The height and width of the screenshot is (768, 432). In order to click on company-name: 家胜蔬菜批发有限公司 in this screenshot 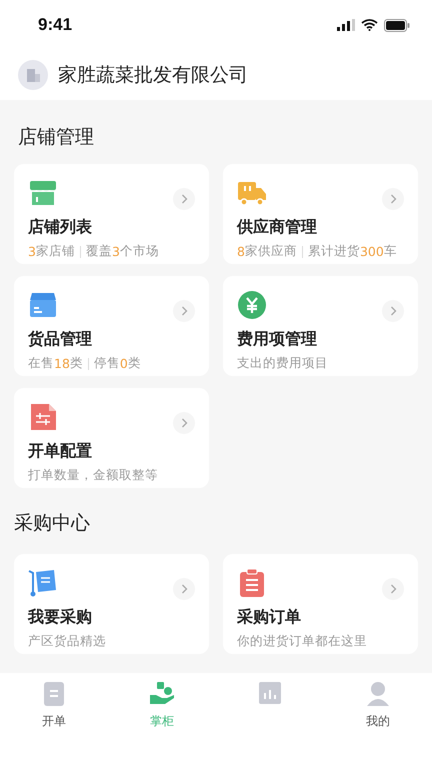, I will do `click(153, 75)`.